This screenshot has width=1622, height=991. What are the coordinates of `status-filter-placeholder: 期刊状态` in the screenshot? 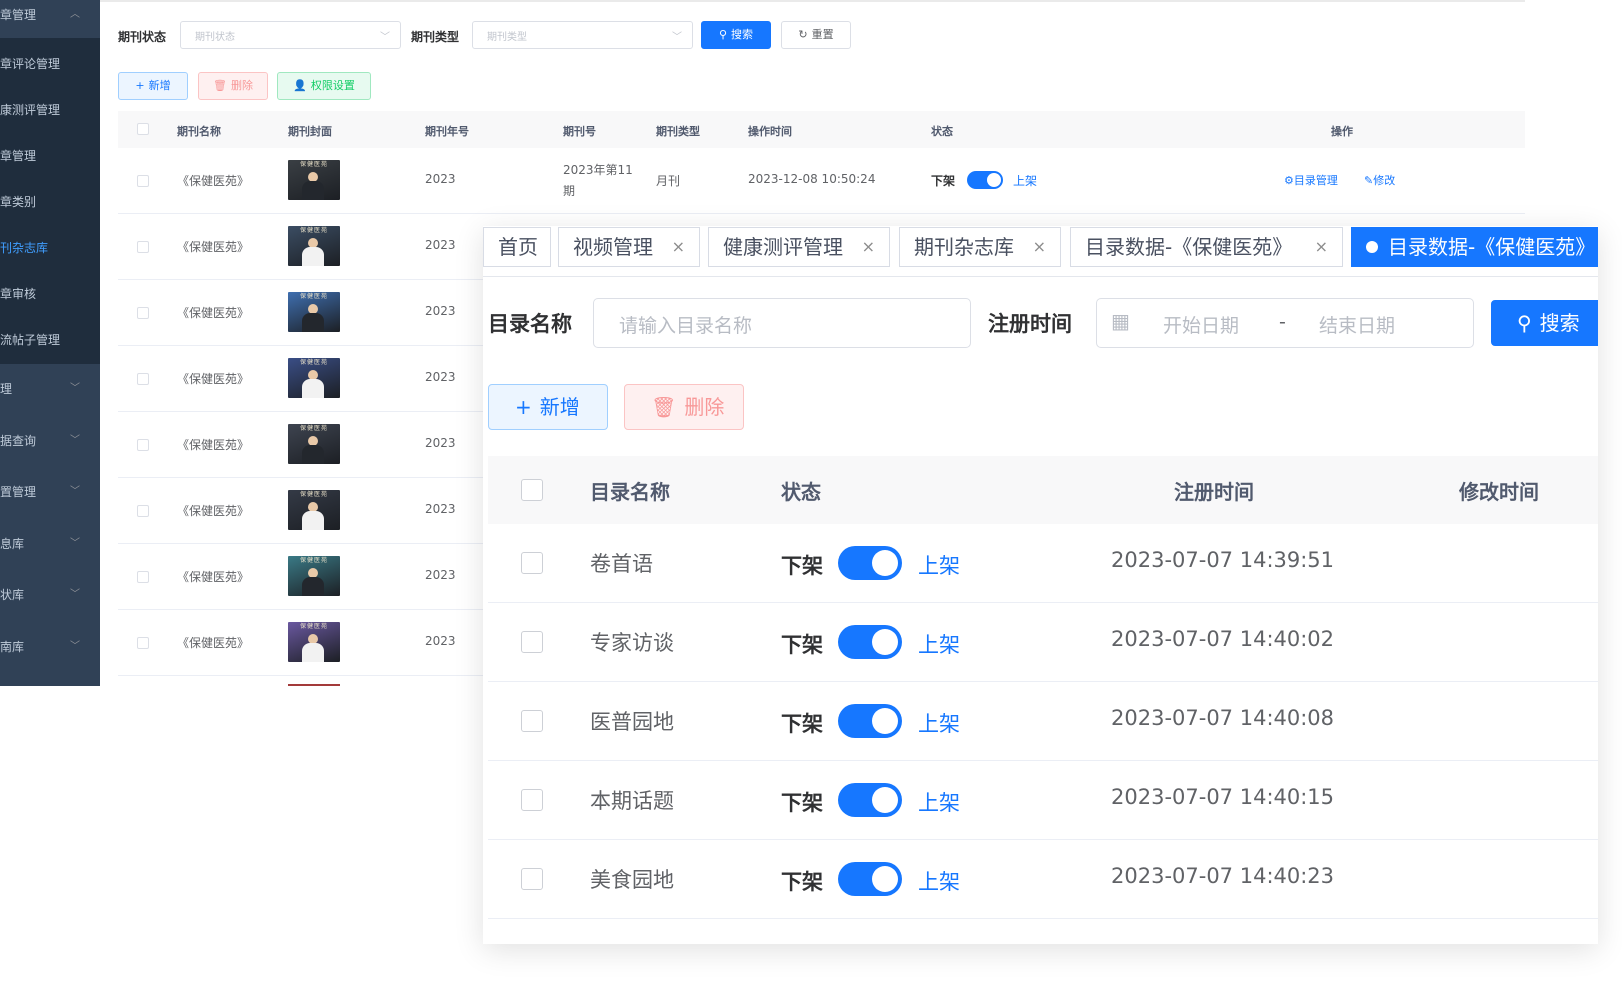 It's located at (215, 37).